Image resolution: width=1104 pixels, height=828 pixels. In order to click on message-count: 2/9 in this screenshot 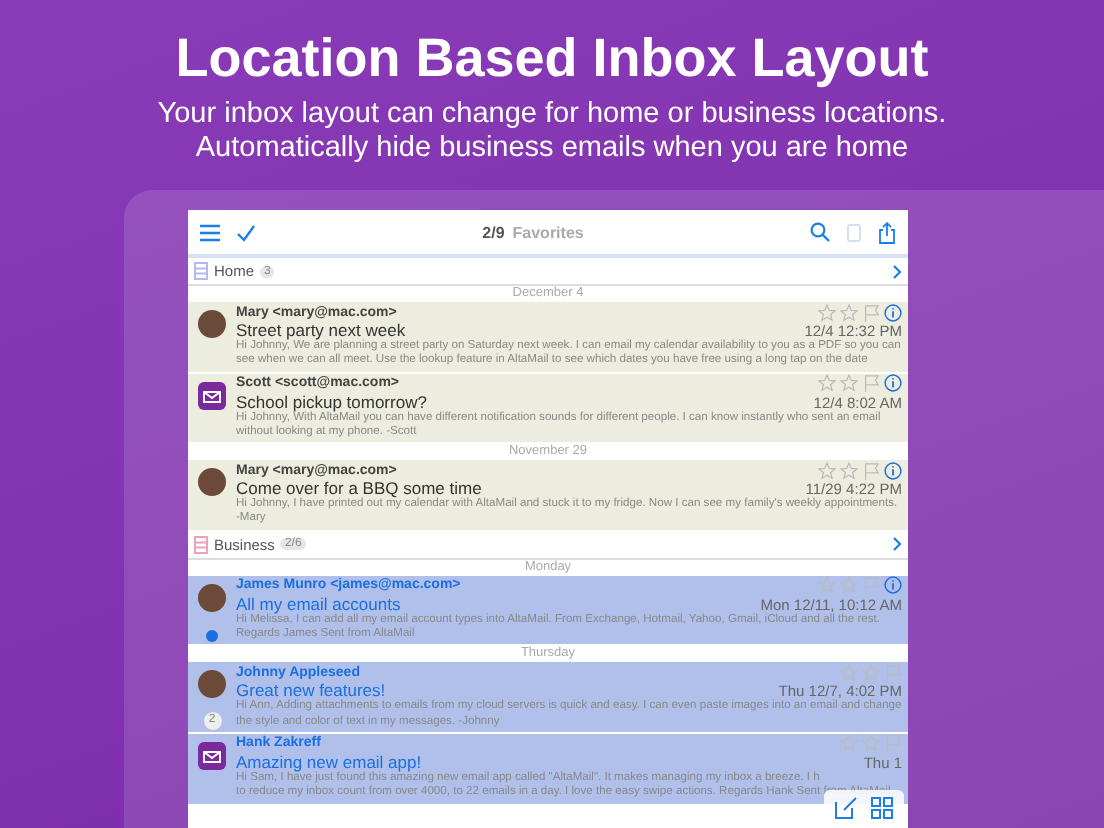, I will do `click(493, 232)`.